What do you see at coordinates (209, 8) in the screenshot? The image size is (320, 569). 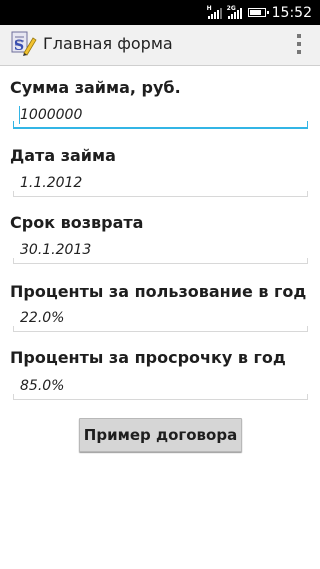 I see `network-type-label: H` at bounding box center [209, 8].